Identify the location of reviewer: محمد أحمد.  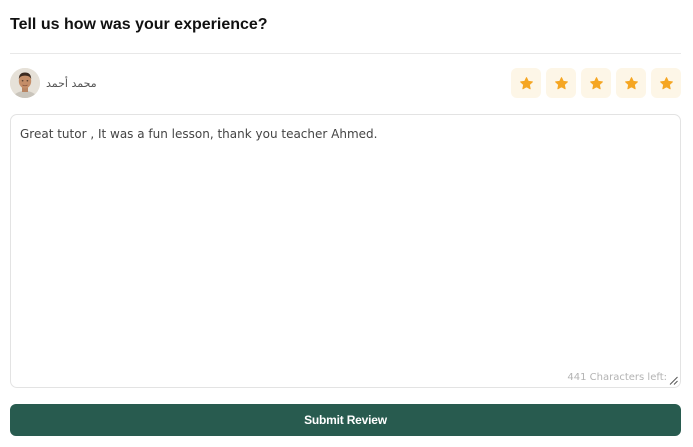
(53, 83).